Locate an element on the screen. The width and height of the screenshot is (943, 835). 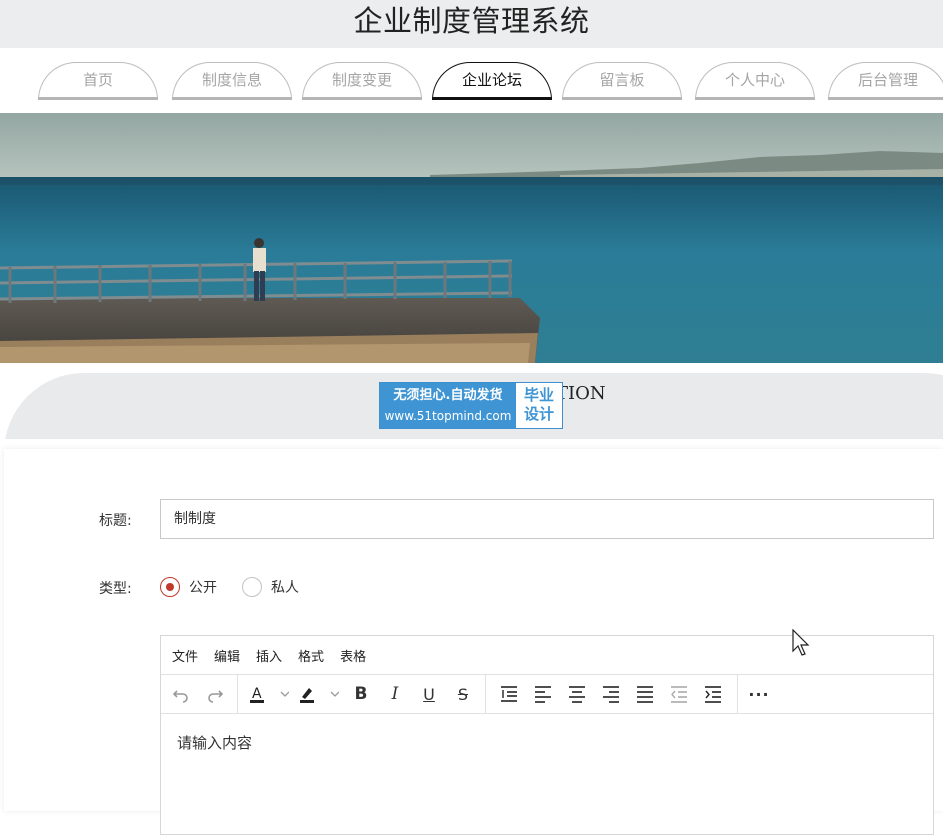
redo-icon is located at coordinates (215, 694).